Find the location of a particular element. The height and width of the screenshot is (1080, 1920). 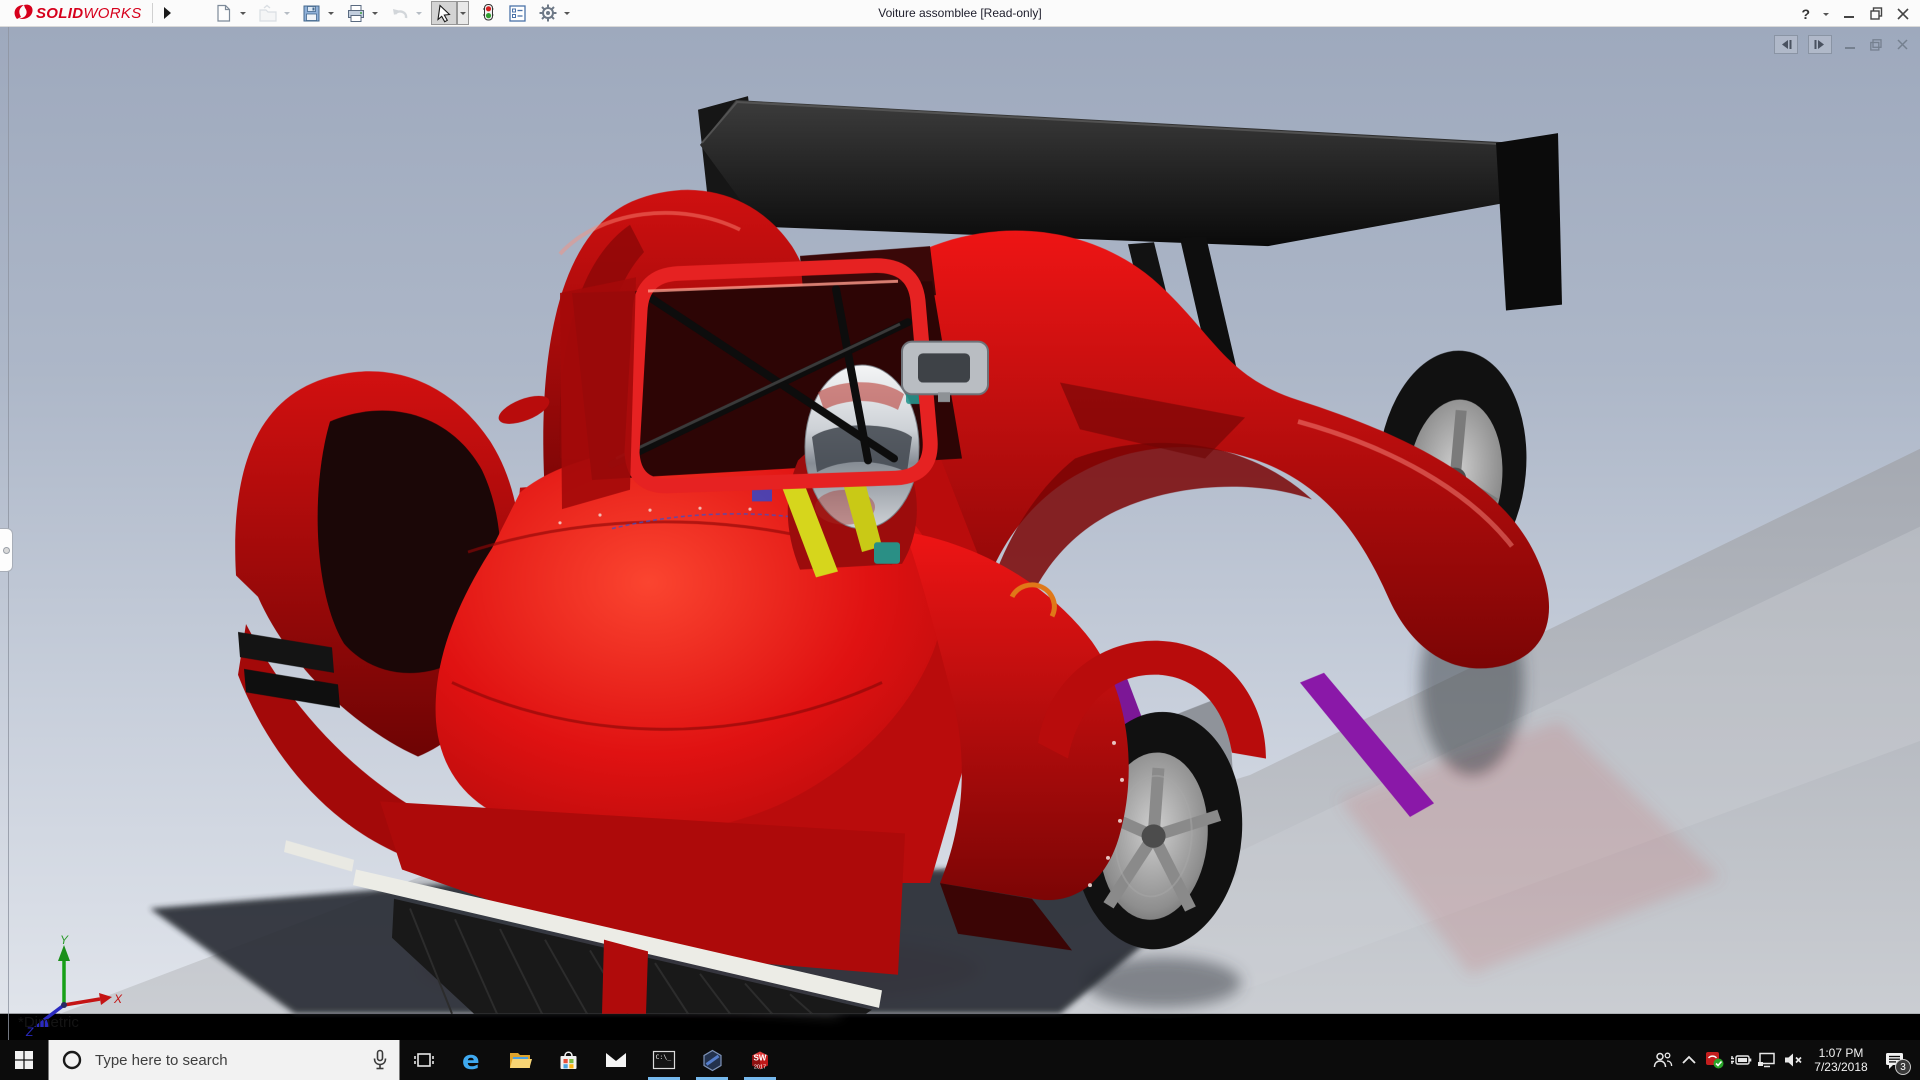

document-window-controls is located at coordinates (1842, 44).